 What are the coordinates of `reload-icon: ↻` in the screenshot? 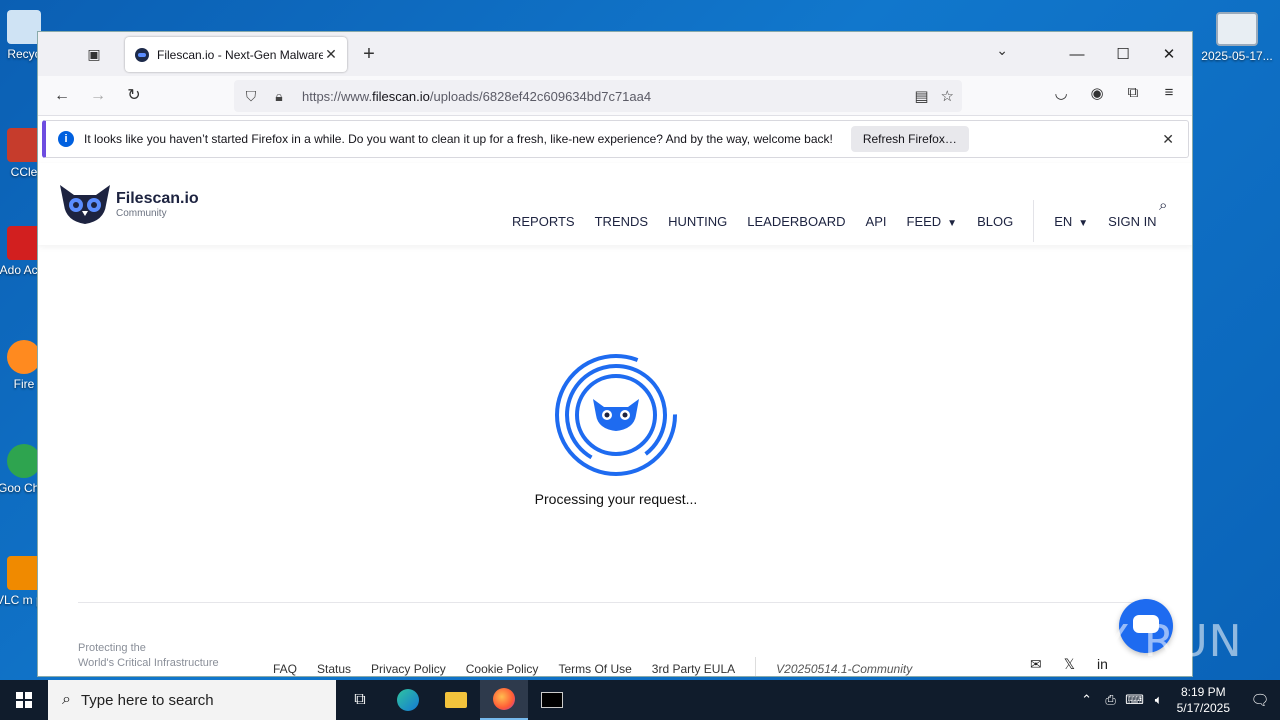 It's located at (134, 96).